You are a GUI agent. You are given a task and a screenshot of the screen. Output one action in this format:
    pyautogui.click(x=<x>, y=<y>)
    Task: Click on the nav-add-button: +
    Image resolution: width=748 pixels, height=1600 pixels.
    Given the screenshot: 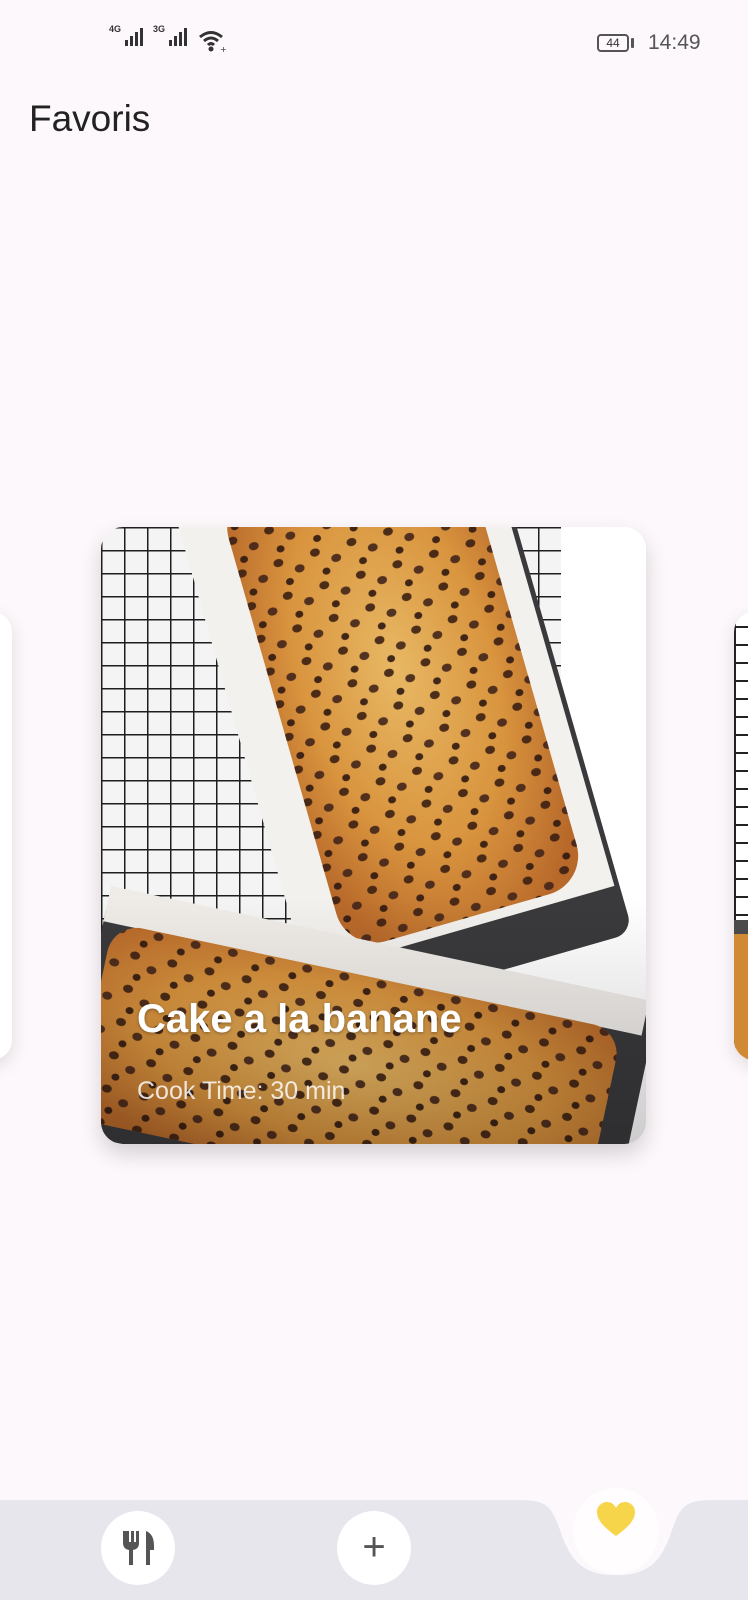 What is the action you would take?
    pyautogui.click(x=374, y=1548)
    